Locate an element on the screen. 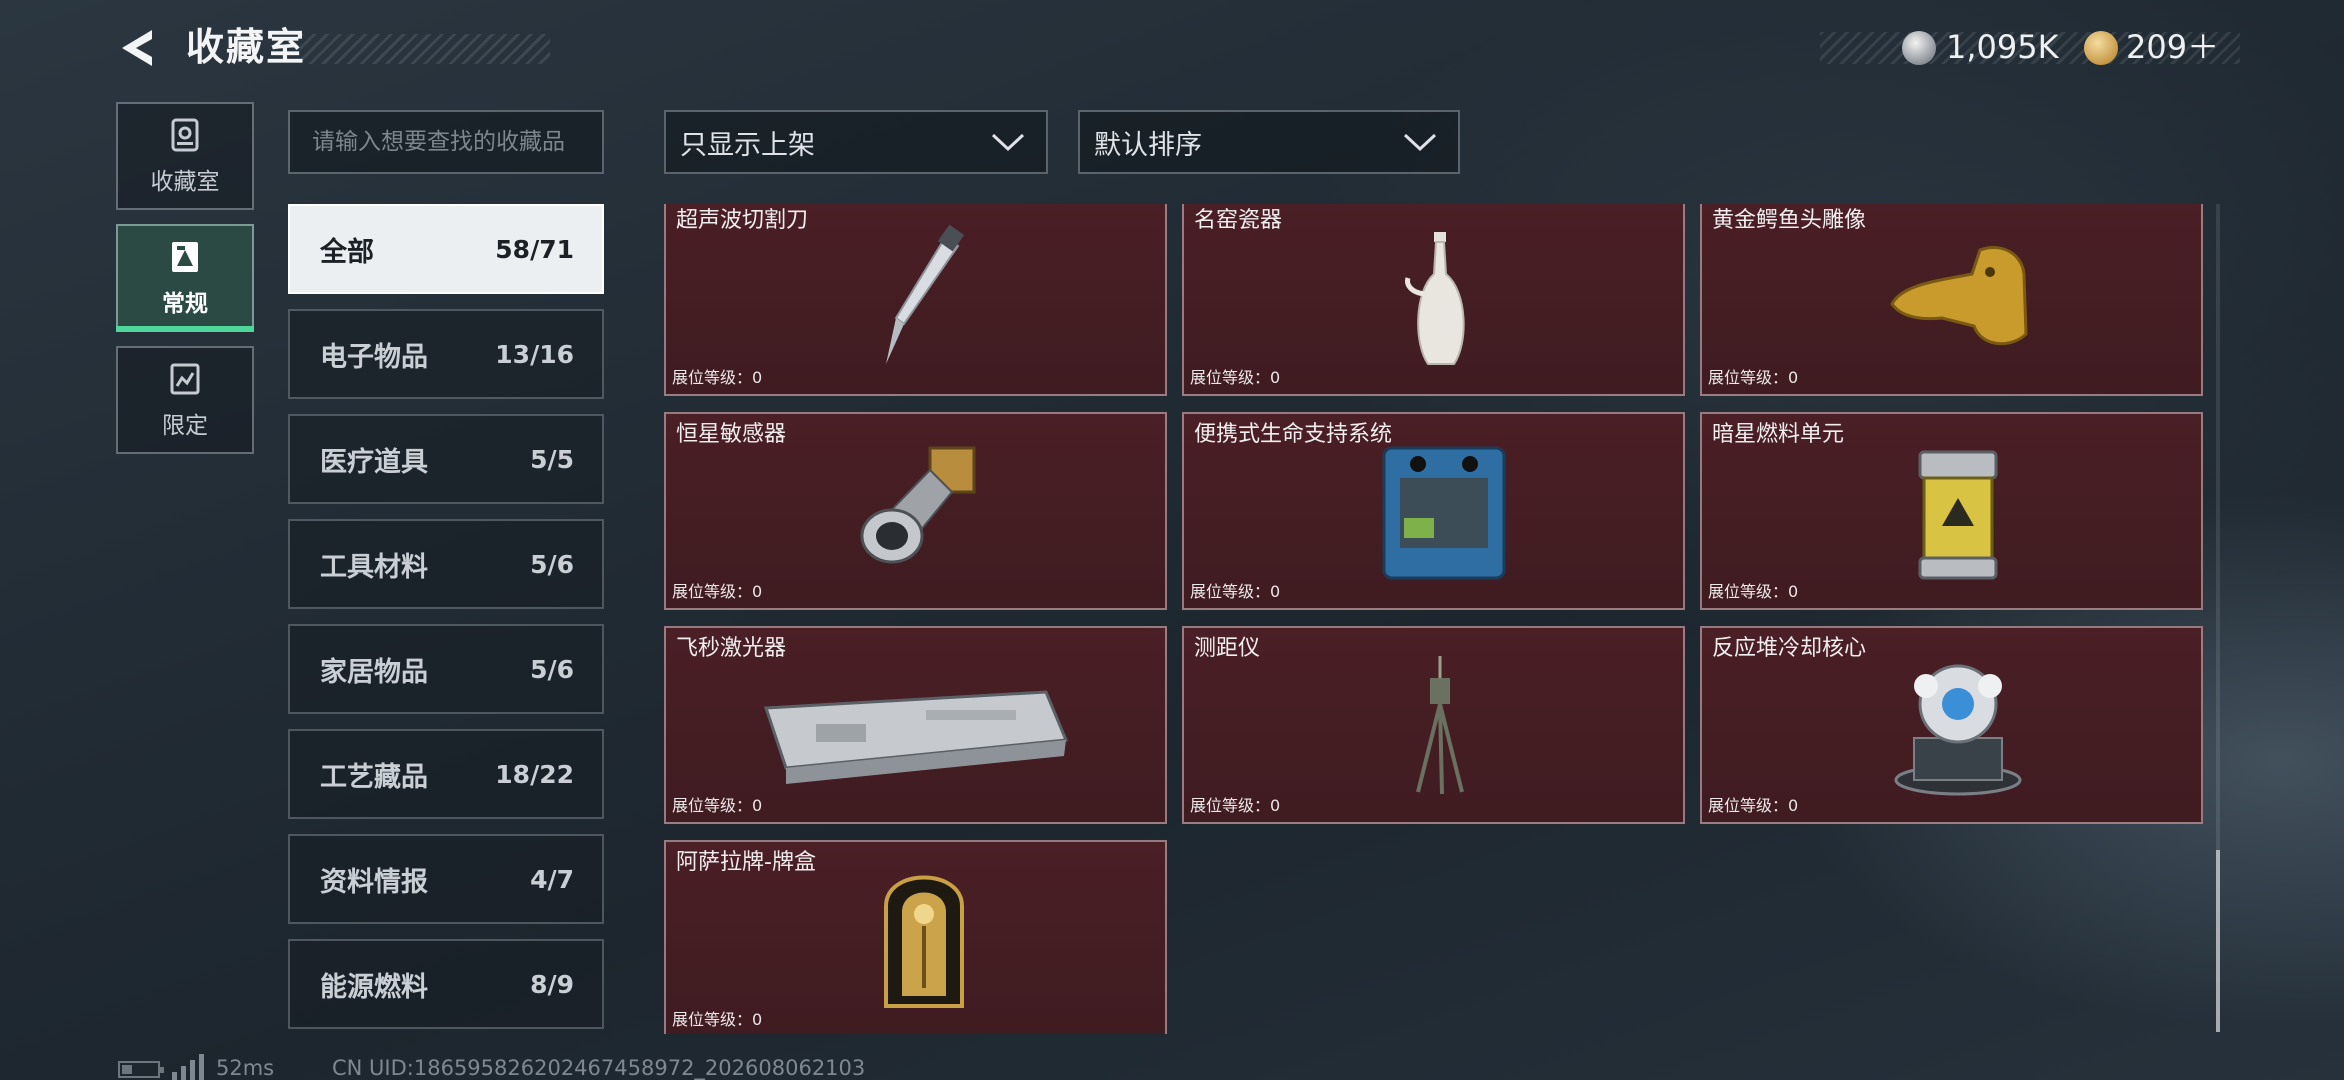  category-count: 13/16 is located at coordinates (534, 354).